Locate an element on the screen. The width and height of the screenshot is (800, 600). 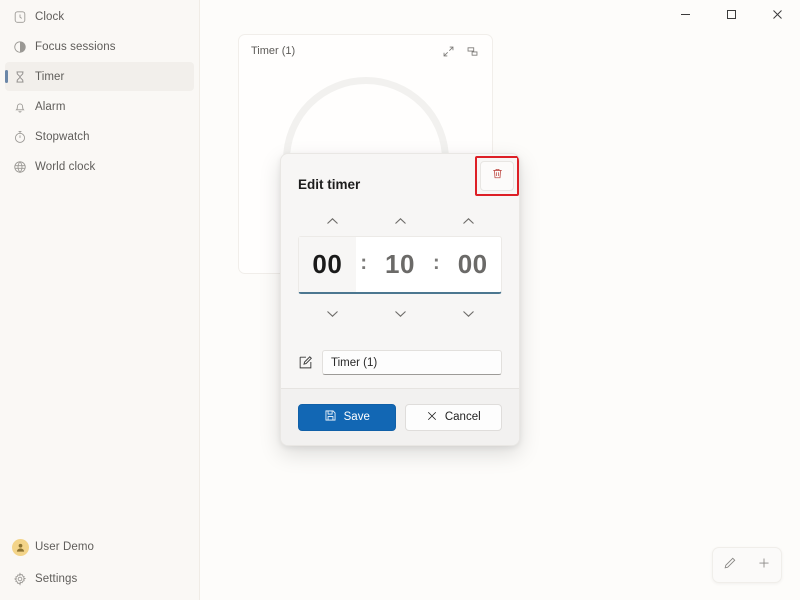
sidebar-item-timer: Timer is located at coordinates (99, 76).